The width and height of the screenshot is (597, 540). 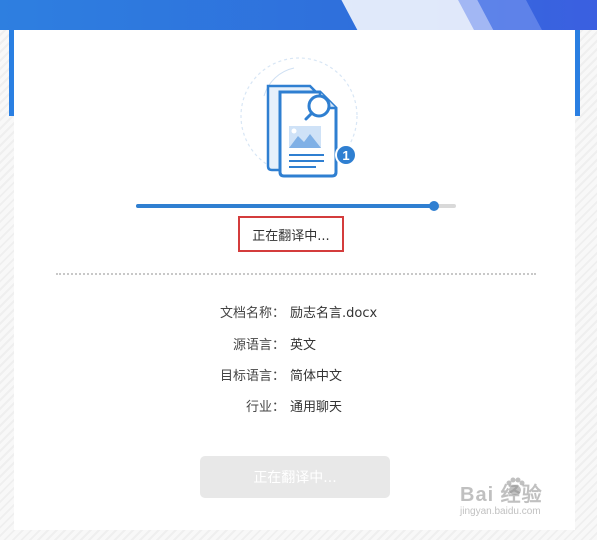 I want to click on info-row-industry: 行业： 通用聊天, so click(x=294, y=406).